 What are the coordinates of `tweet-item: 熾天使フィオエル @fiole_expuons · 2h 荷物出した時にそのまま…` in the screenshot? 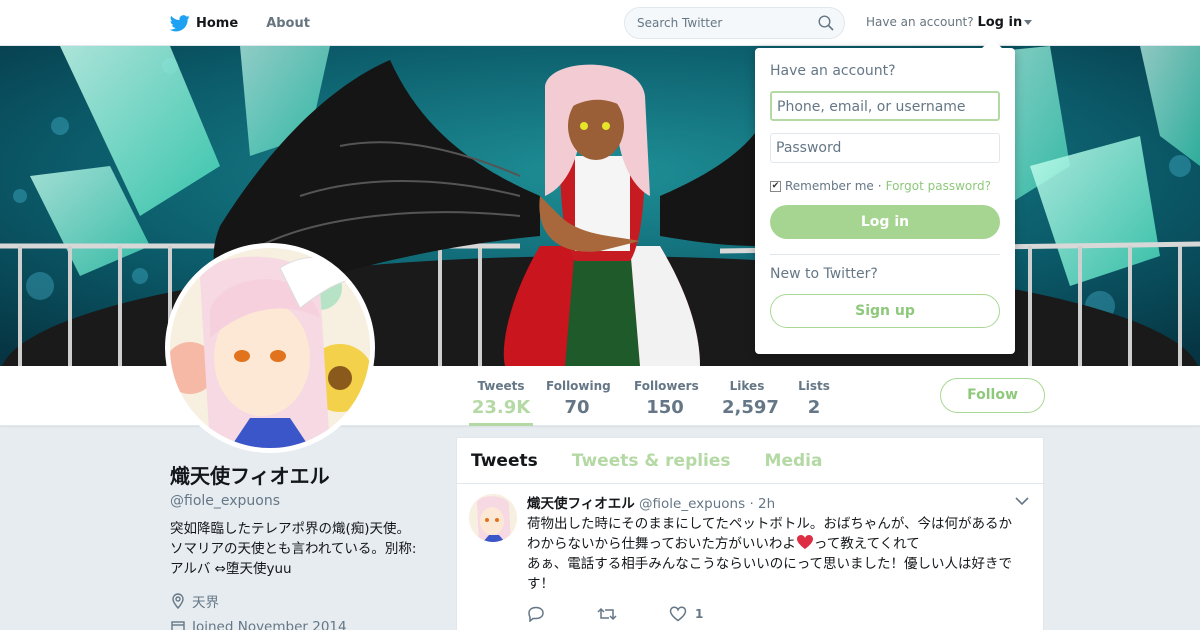 It's located at (750, 553).